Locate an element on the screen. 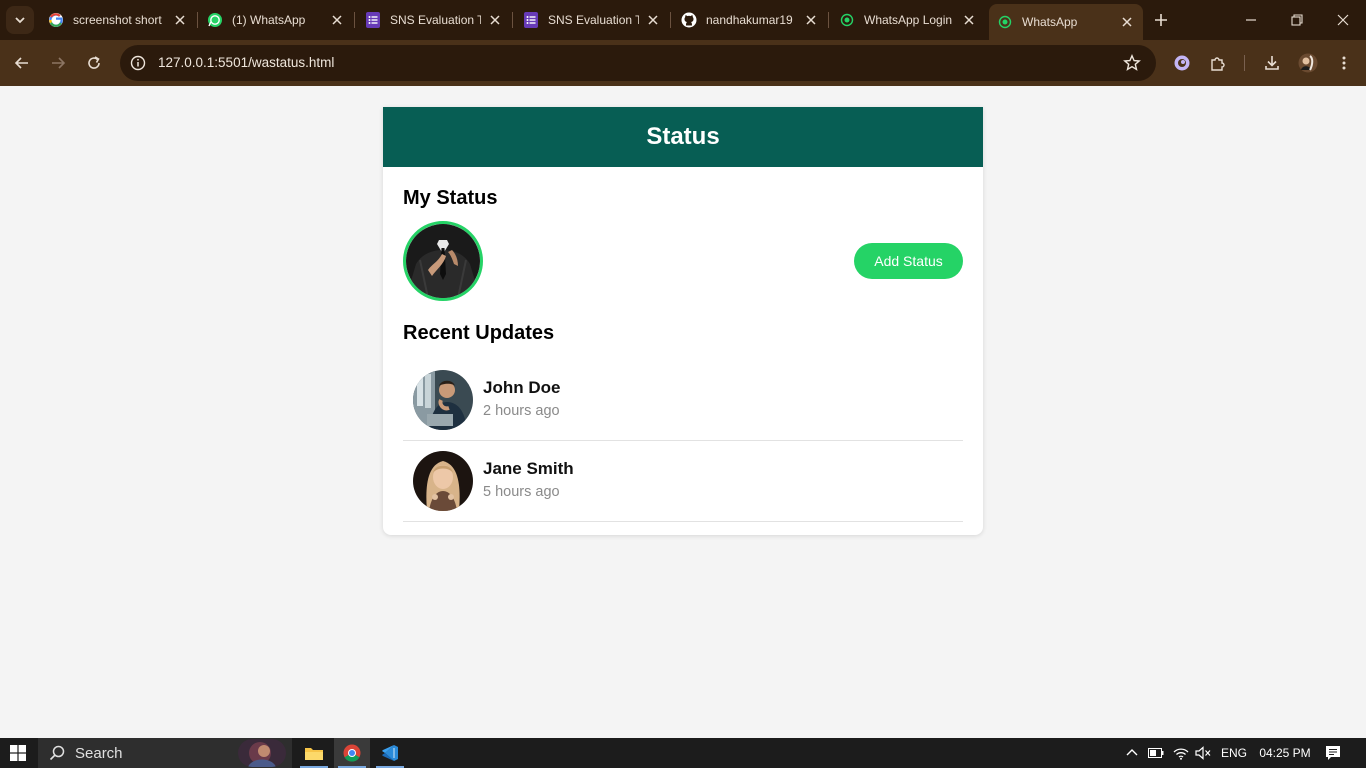 This screenshot has width=1366, height=768. clock-time: 04:25 PM is located at coordinates (1285, 753).